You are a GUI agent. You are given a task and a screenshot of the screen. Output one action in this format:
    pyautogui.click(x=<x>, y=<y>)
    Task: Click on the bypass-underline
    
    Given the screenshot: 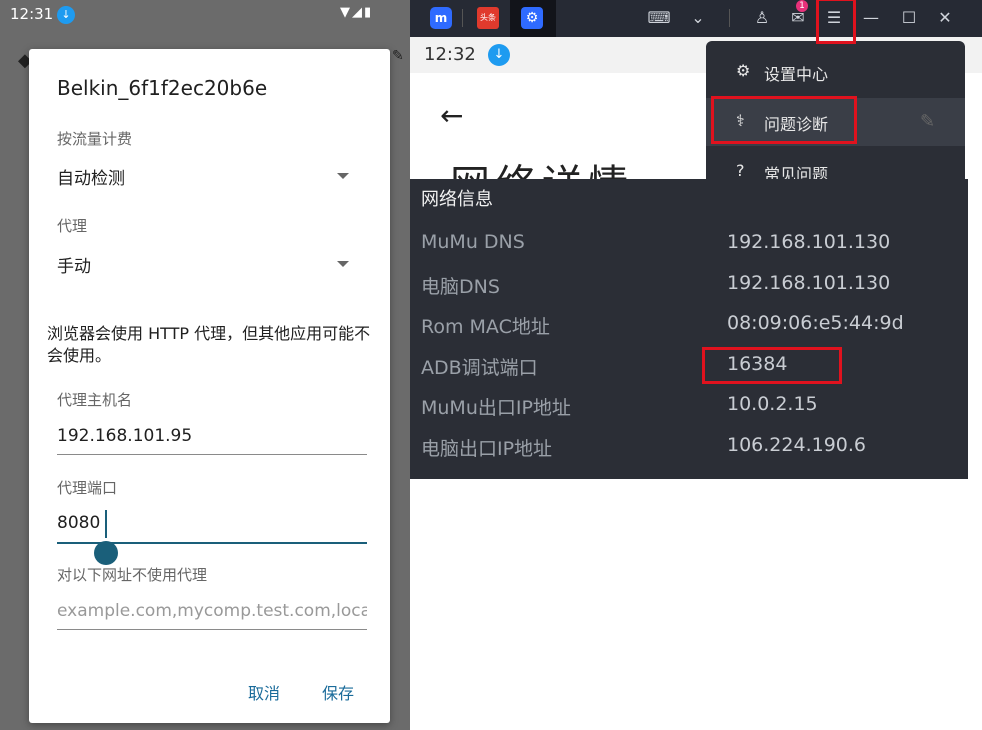 What is the action you would take?
    pyautogui.click(x=212, y=629)
    